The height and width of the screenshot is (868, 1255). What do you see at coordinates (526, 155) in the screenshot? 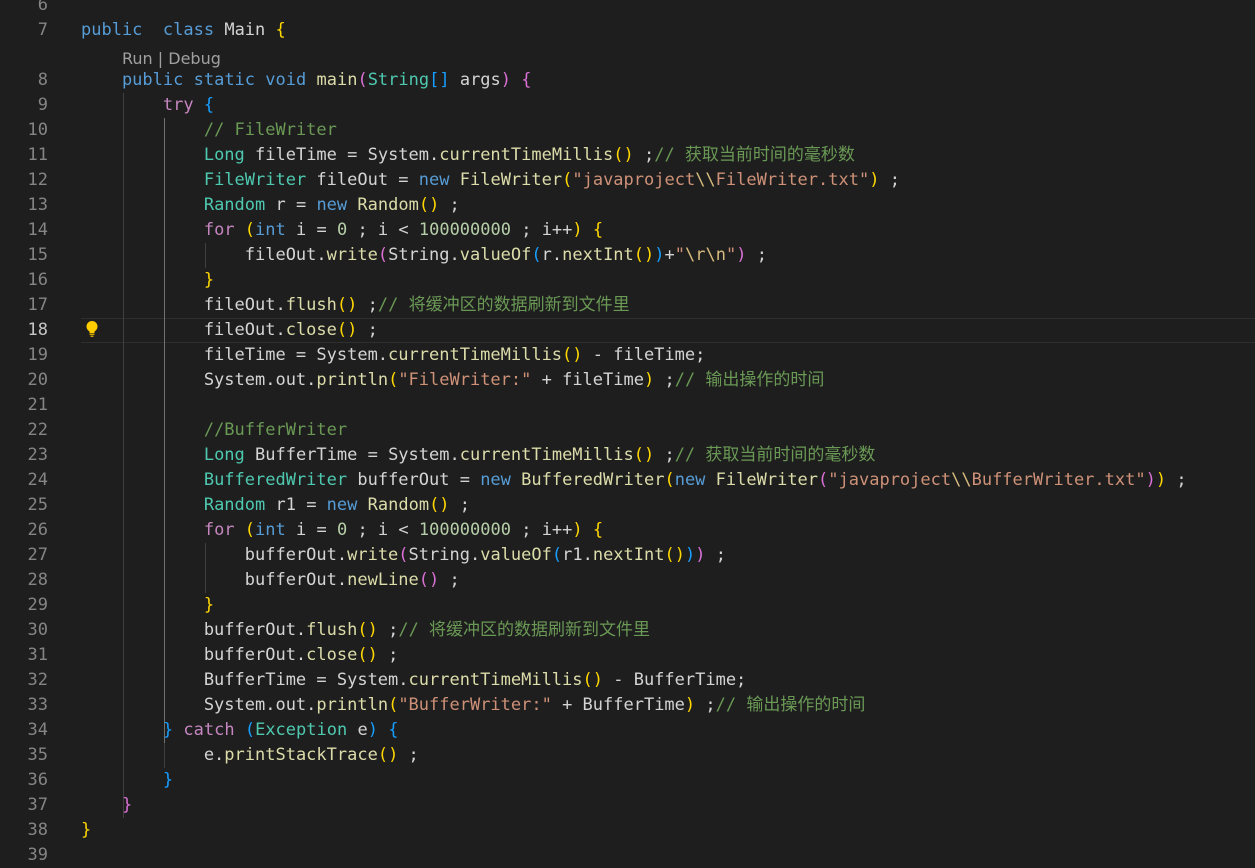
I see `code-token: currentTimeMillis` at bounding box center [526, 155].